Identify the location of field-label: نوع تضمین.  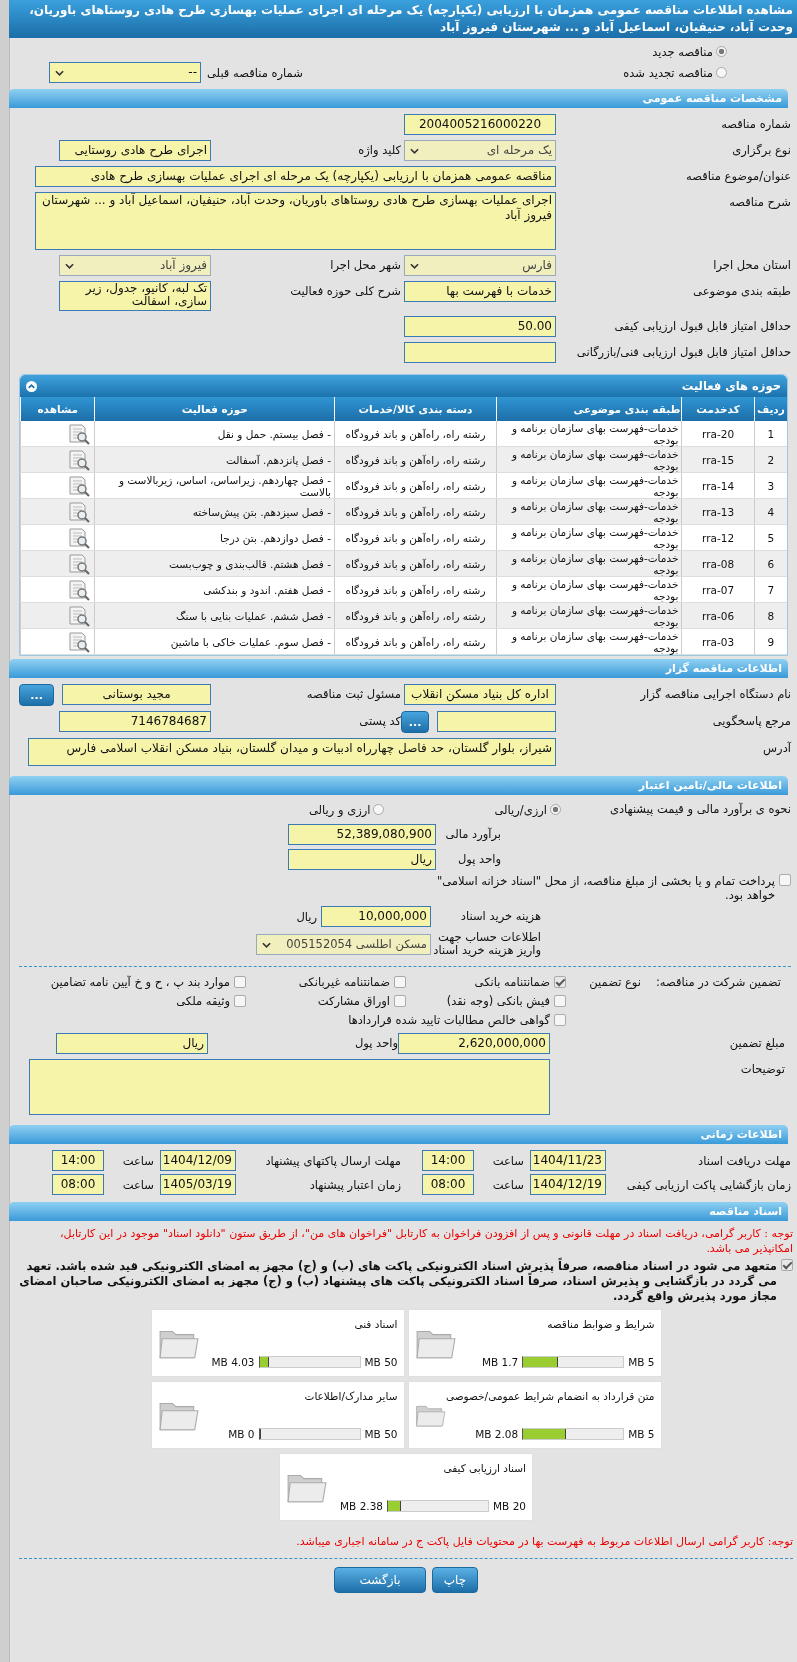
(614, 982).